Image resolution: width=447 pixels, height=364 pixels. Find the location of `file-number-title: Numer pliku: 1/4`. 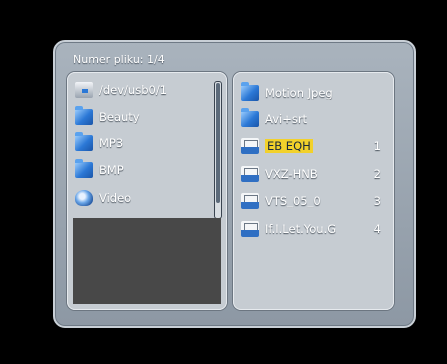

file-number-title: Numer pliku: 1/4 is located at coordinates (119, 59).